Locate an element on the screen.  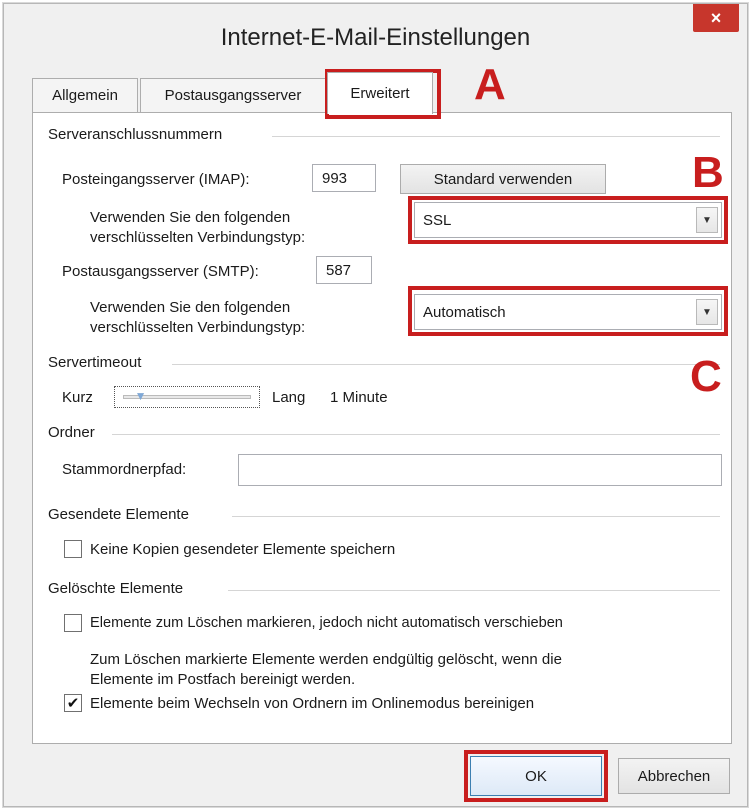
incoming-server-label: Posteingangsserver (IMAP): is located at coordinates (156, 179).